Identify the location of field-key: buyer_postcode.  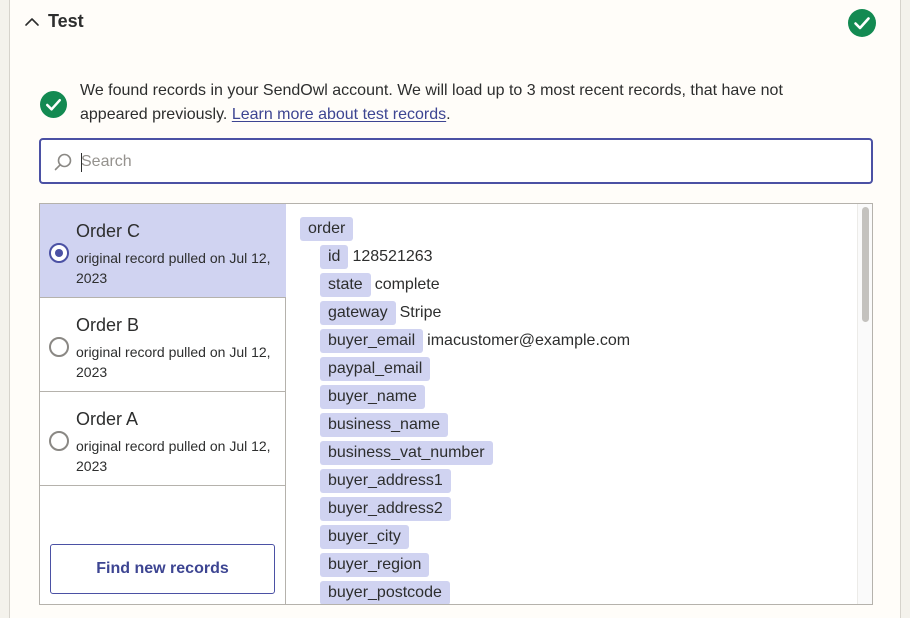
(385, 592).